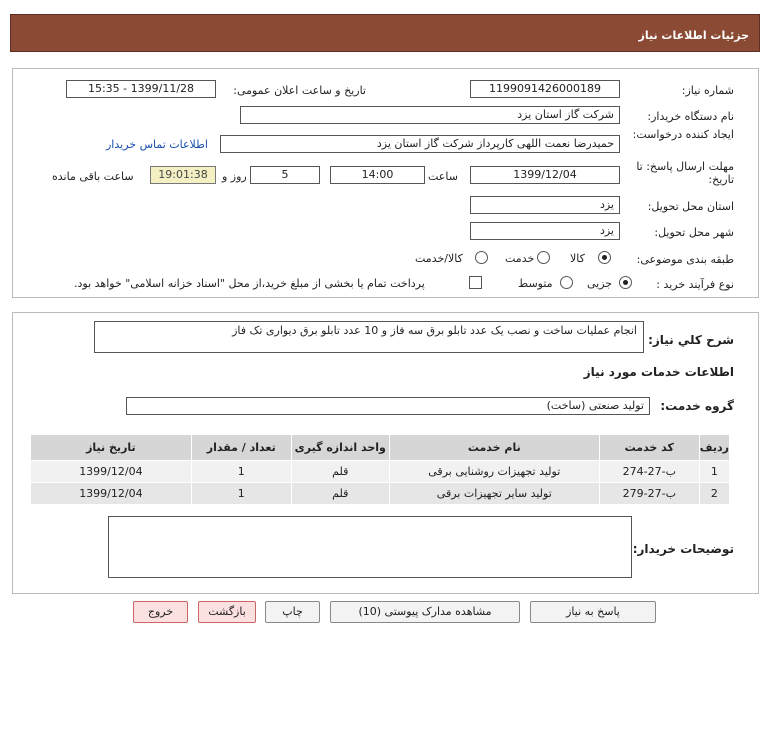 This screenshot has height=745, width=770. I want to click on category-goods-radio, so click(604, 257).